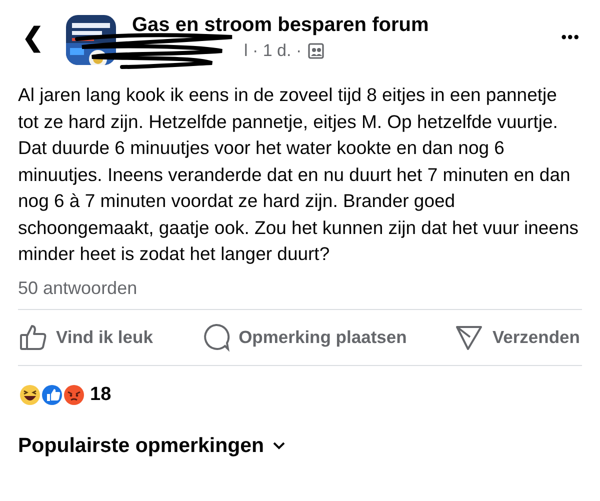 This screenshot has width=600, height=501. I want to click on angry-face-icon, so click(74, 394).